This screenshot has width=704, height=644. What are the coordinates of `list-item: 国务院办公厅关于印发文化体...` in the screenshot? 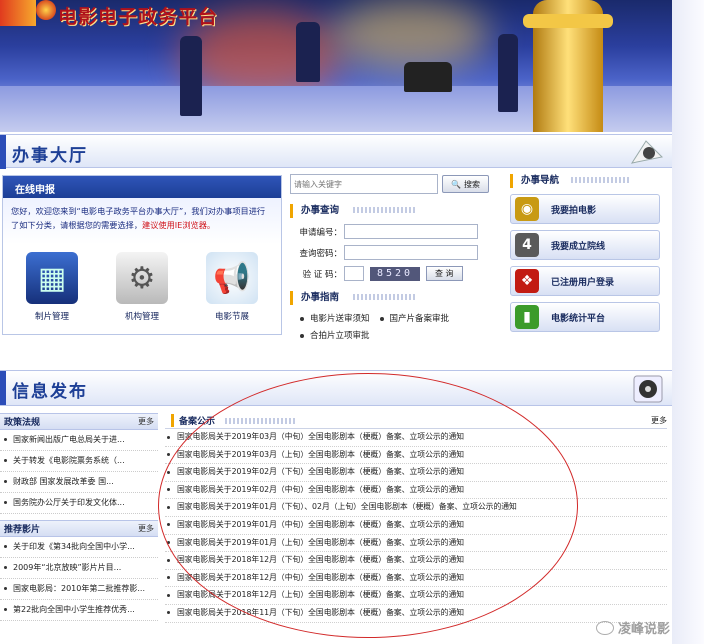 It's located at (79, 503).